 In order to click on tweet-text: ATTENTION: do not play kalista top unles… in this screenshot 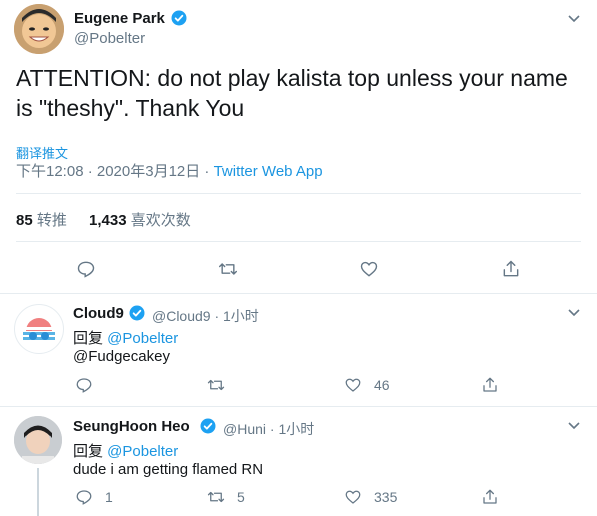, I will do `click(292, 93)`.